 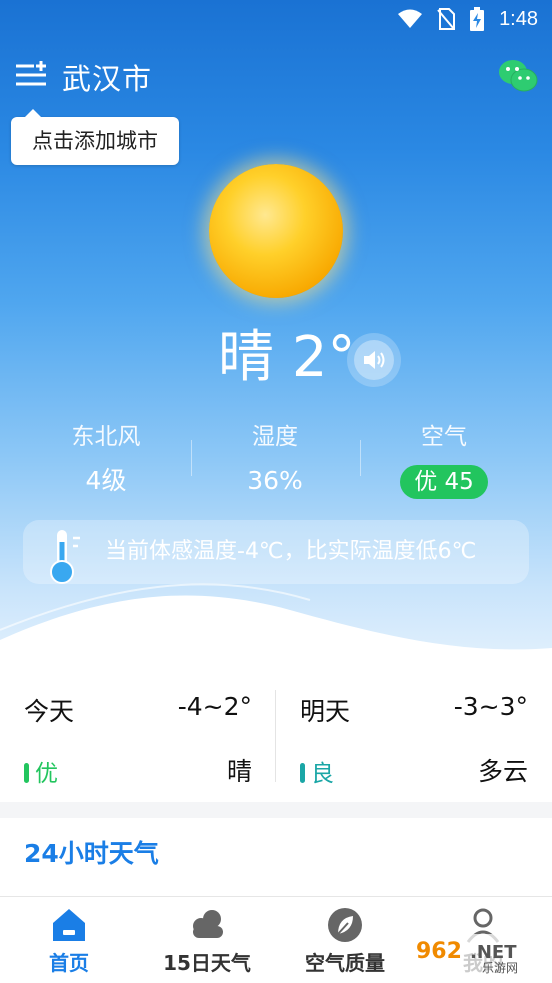 I want to click on tomorrow-label: 明天, so click(x=325, y=711).